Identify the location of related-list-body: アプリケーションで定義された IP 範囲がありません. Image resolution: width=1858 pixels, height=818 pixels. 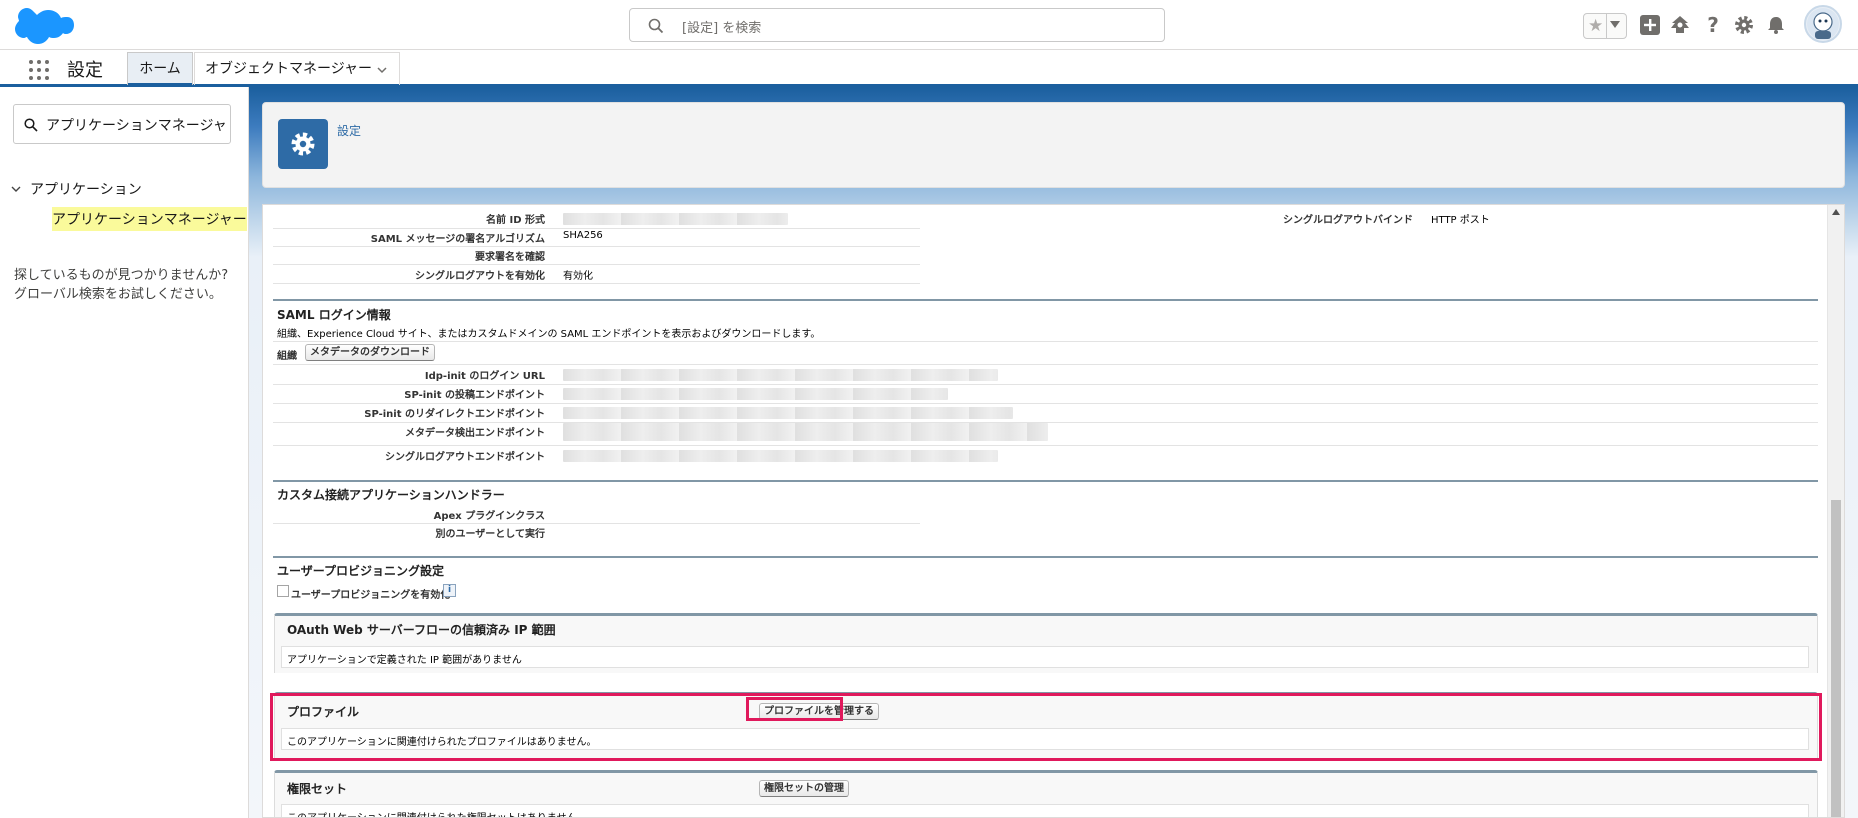
(1045, 657).